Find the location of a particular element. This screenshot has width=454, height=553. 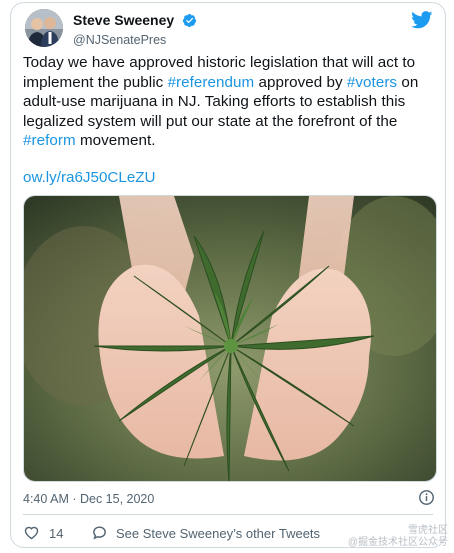

tweet-timestamp: 4:40 AM · Dec 15, 2020 is located at coordinates (88, 499).